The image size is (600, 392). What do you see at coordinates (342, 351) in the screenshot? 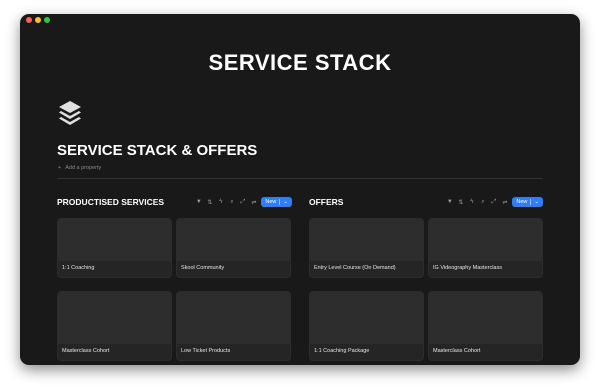
I see `card-title: 1:1 Coaching Package` at bounding box center [342, 351].